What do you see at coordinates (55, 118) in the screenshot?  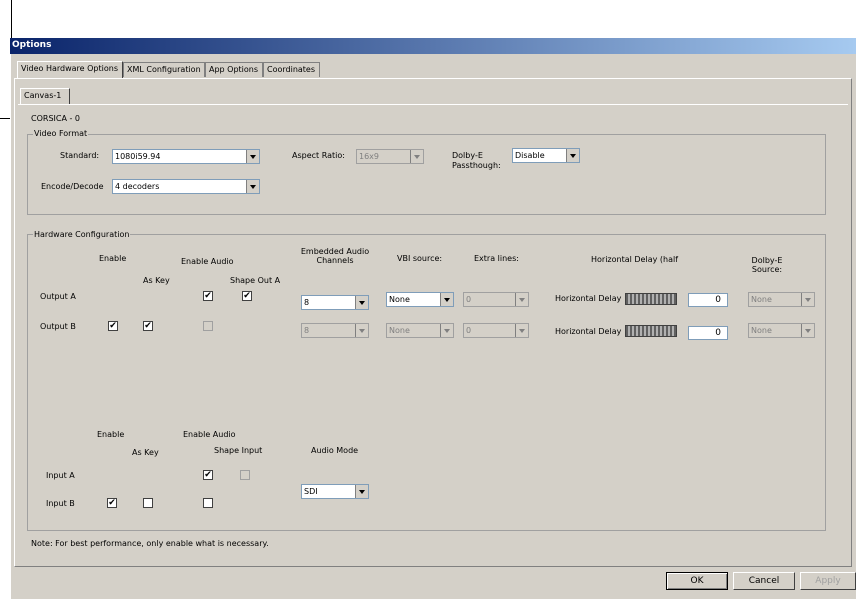 I see `device-label: CORSICA - 0` at bounding box center [55, 118].